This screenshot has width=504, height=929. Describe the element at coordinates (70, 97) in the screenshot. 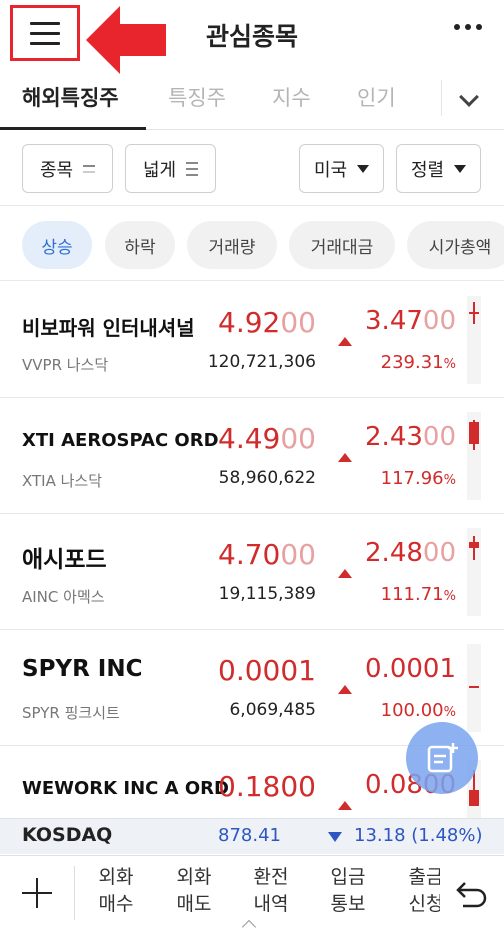

I see `tab-overseas-featured: 해외특징주` at that location.